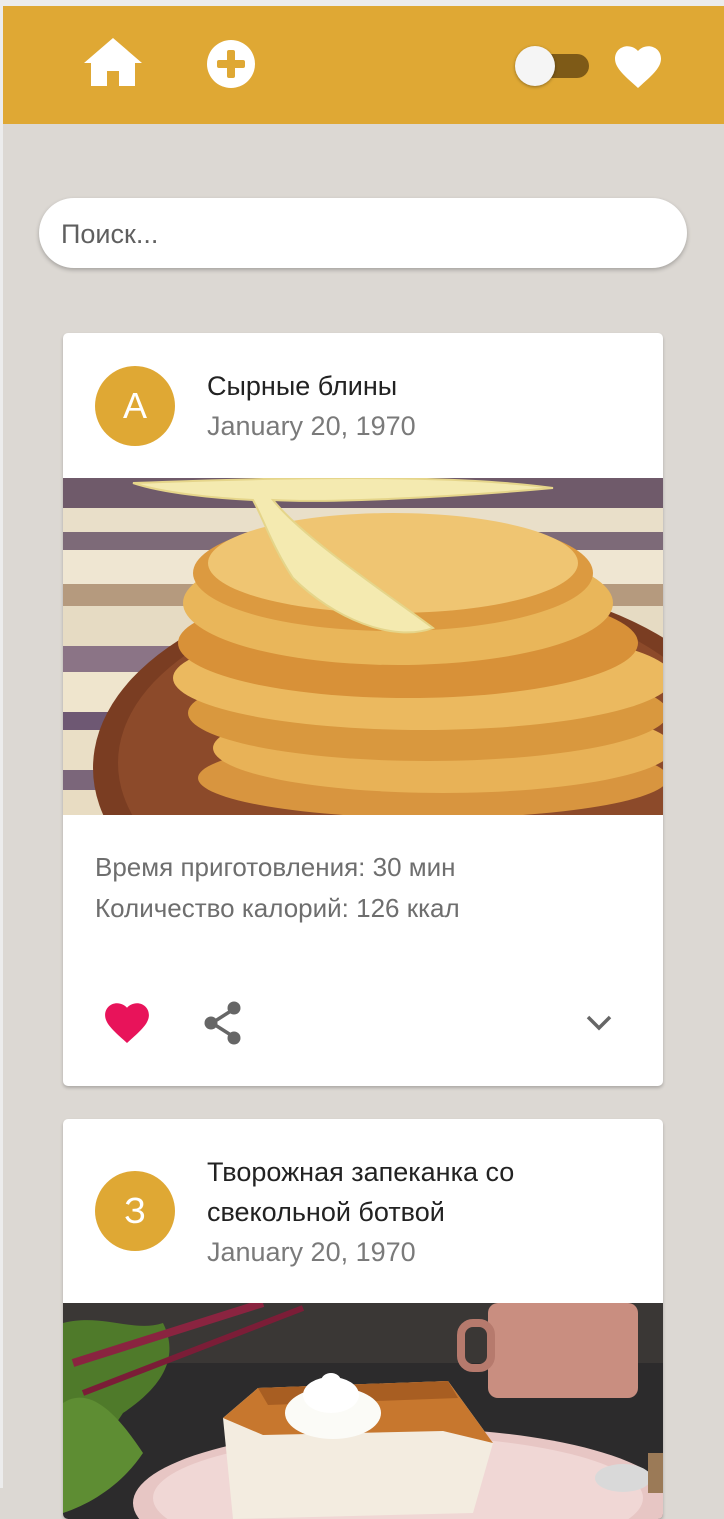 This screenshot has width=724, height=1519. What do you see at coordinates (277, 908) in the screenshot?
I see `calories: Количество калорий: 126 ккал` at bounding box center [277, 908].